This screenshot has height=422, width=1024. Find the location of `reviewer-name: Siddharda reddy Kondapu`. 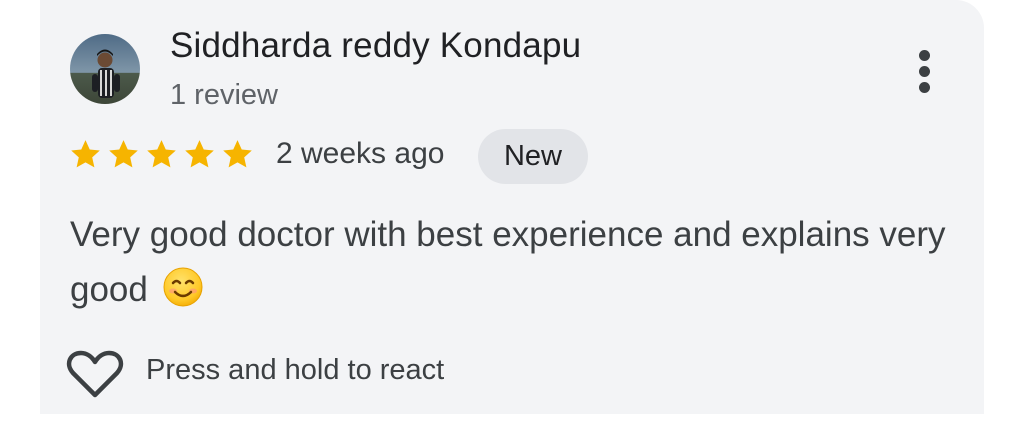

reviewer-name: Siddharda reddy Kondapu is located at coordinates (375, 46).